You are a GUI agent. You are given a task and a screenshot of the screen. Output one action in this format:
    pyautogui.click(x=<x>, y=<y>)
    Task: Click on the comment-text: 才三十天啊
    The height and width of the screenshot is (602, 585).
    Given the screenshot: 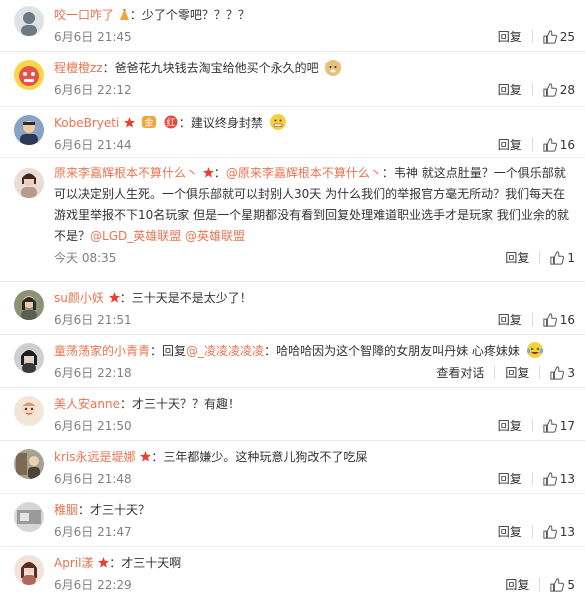 What is the action you would take?
    pyautogui.click(x=151, y=563)
    